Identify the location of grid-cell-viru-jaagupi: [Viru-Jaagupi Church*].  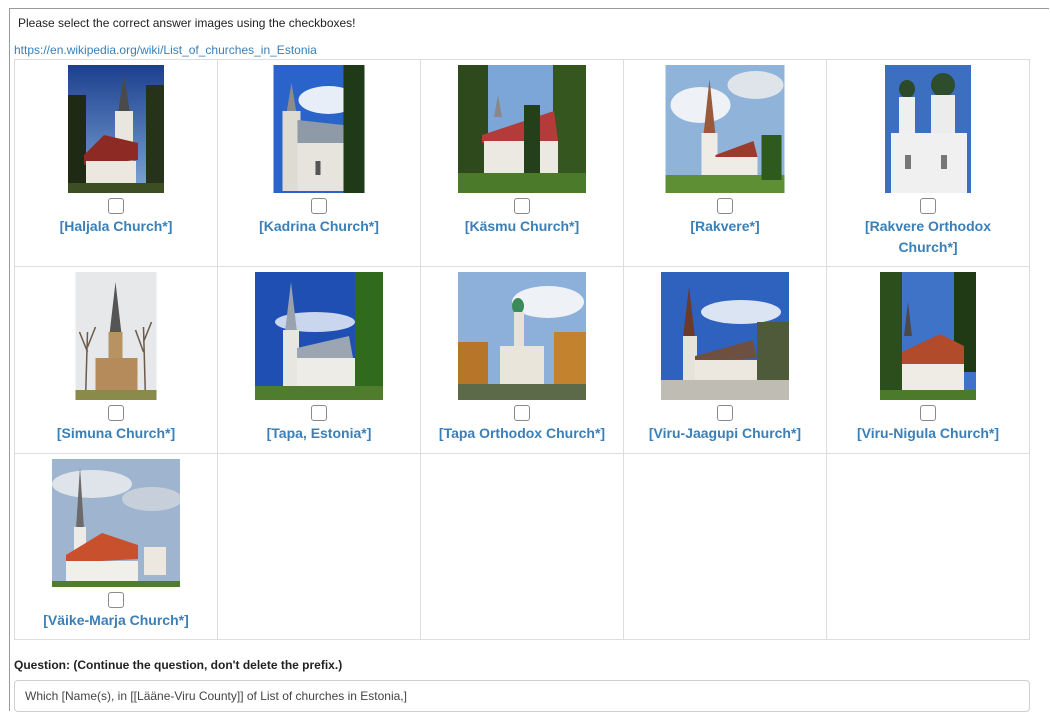
(725, 360).